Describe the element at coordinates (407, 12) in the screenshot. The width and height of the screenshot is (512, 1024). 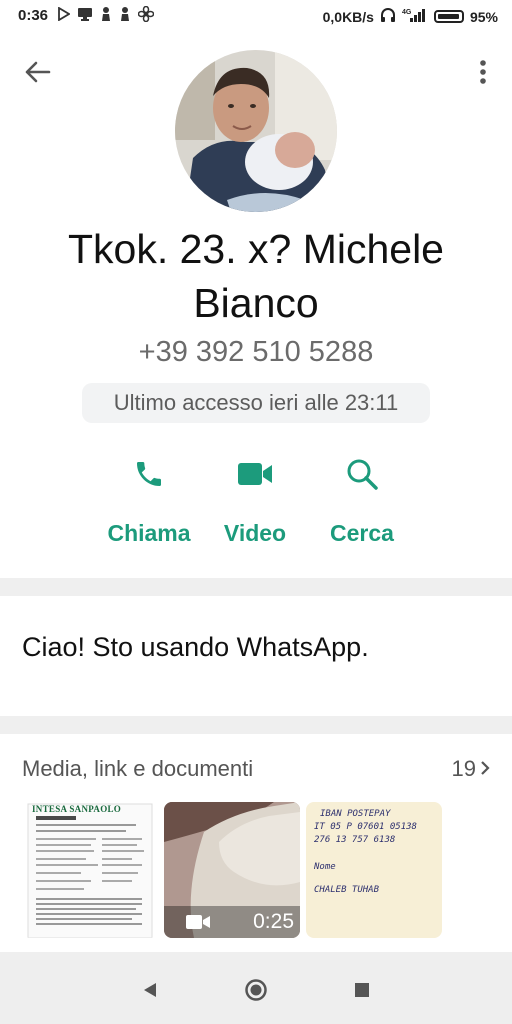
I see `svg-text: 4G` at that location.